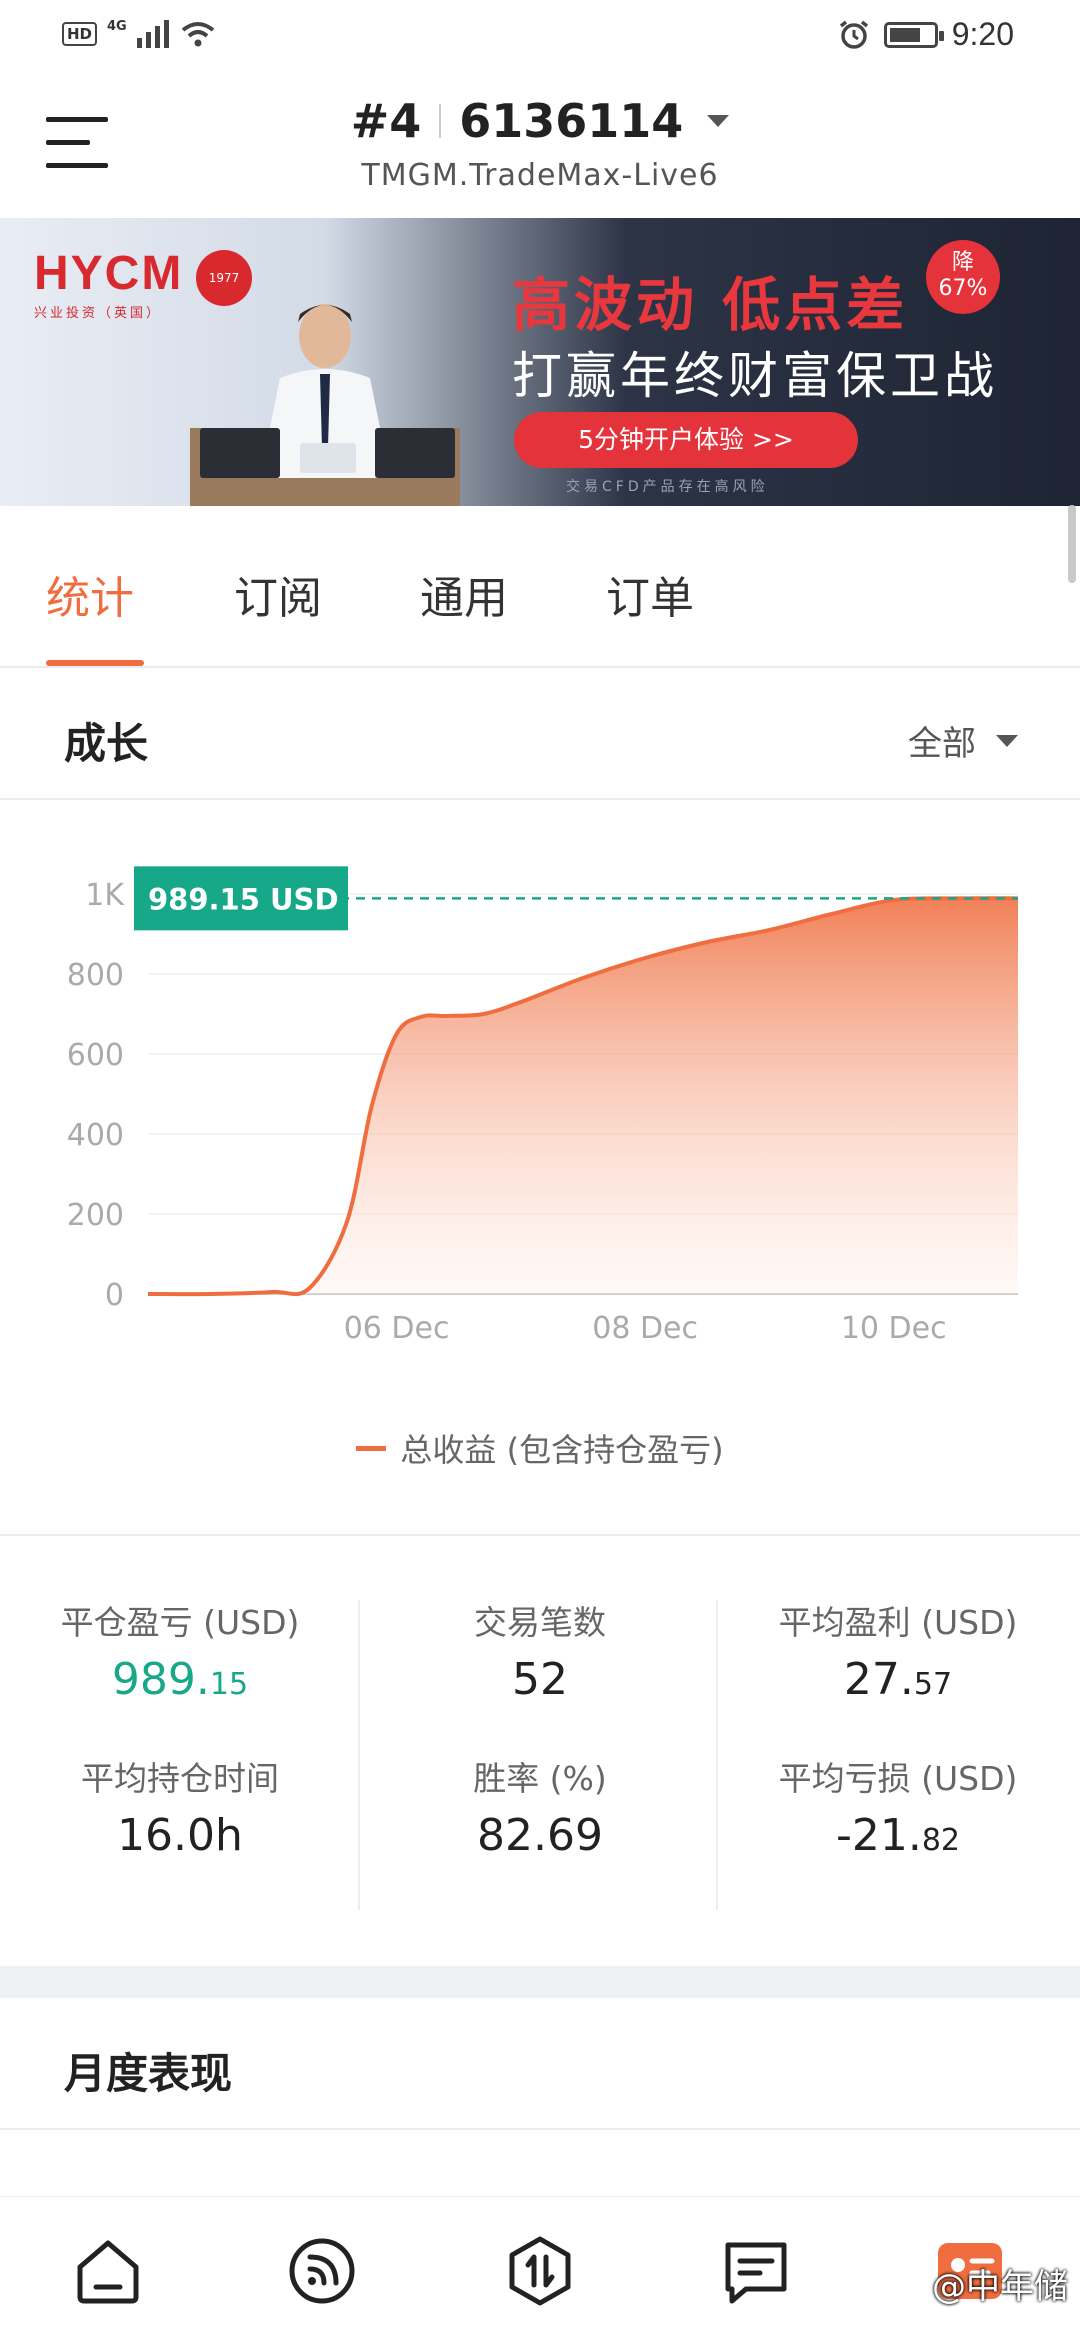  Describe the element at coordinates (650, 594) in the screenshot. I see `tab-orders: 订单` at that location.